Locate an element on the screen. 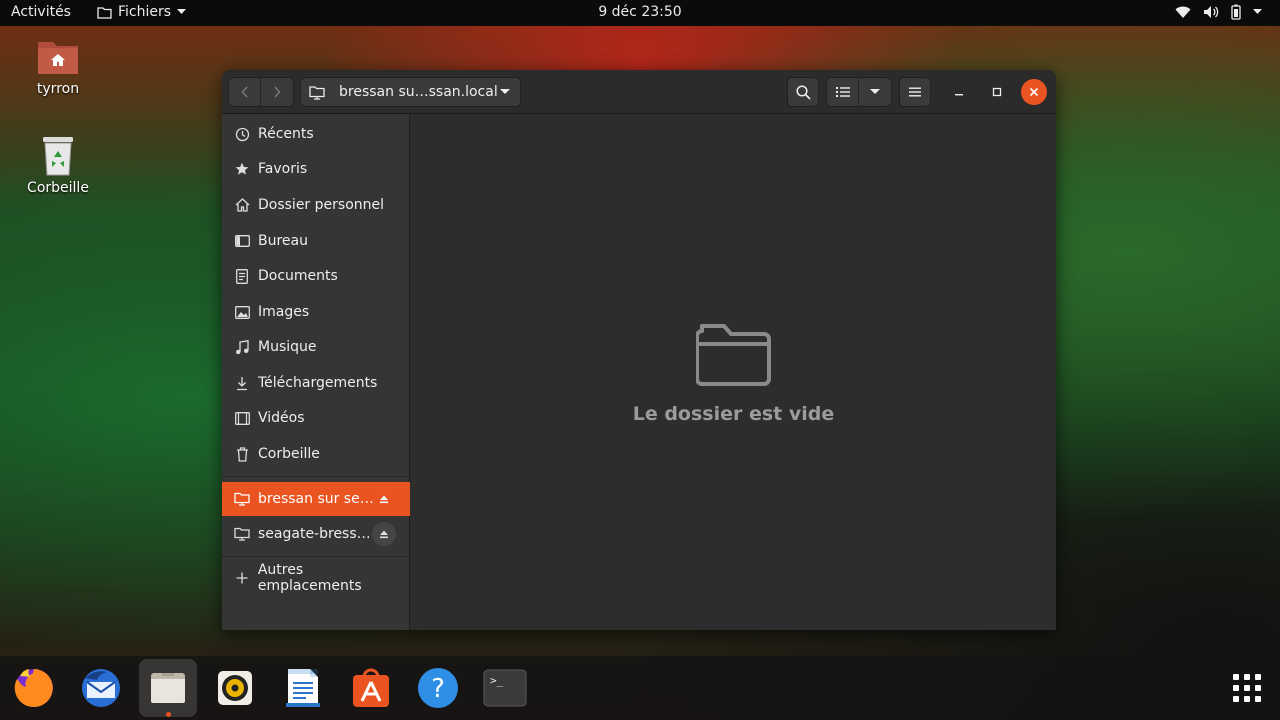  close-button is located at coordinates (1034, 92).